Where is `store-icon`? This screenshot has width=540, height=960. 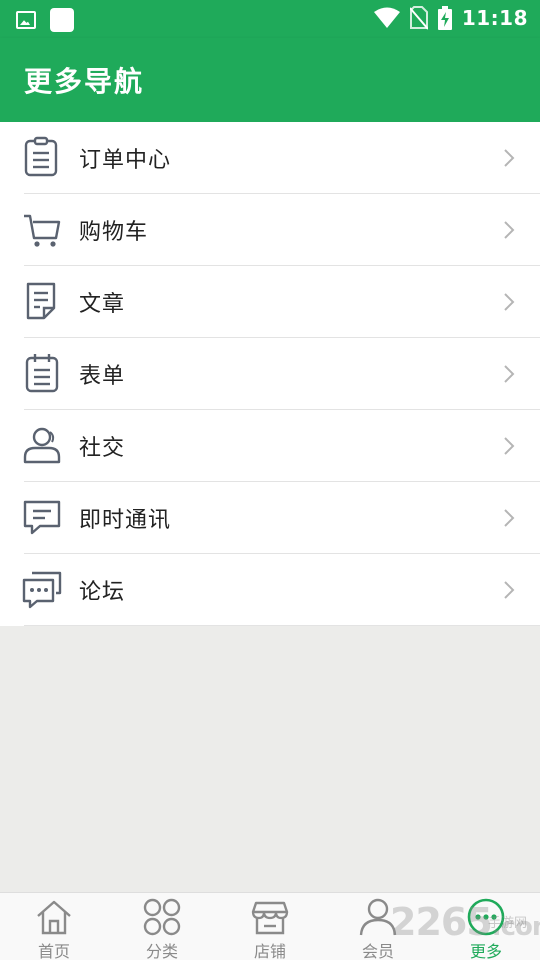
store-icon is located at coordinates (270, 918).